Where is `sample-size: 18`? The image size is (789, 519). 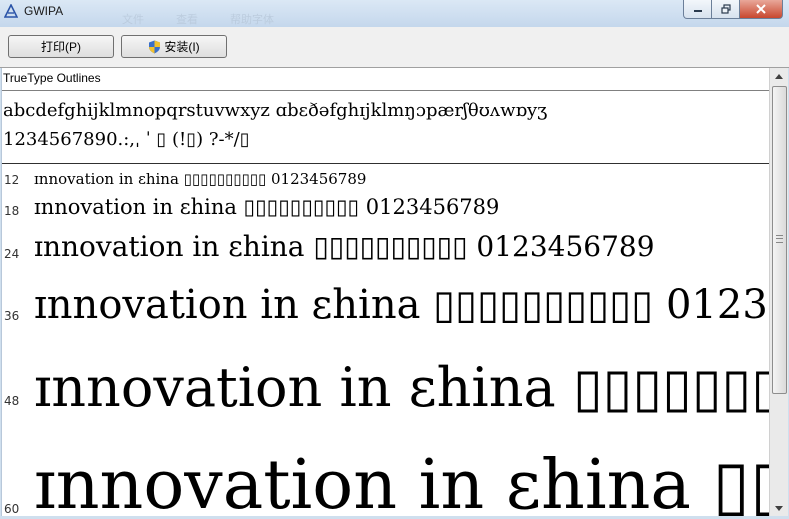
sample-size: 18 is located at coordinates (12, 211).